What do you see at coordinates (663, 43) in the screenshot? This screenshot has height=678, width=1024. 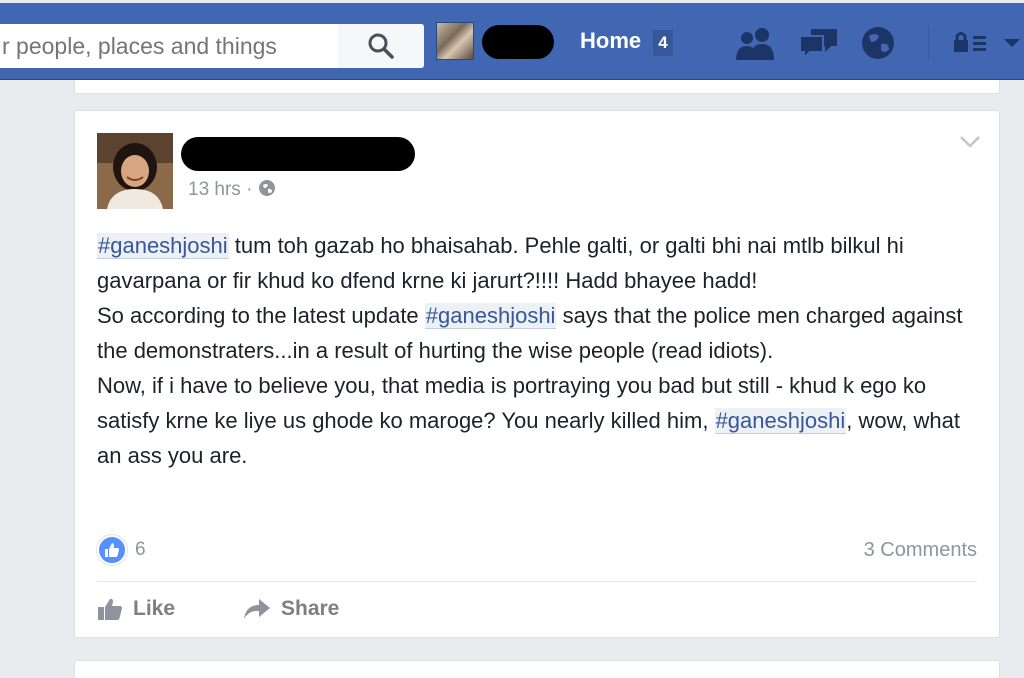 I see `home-notification-badge: 4` at bounding box center [663, 43].